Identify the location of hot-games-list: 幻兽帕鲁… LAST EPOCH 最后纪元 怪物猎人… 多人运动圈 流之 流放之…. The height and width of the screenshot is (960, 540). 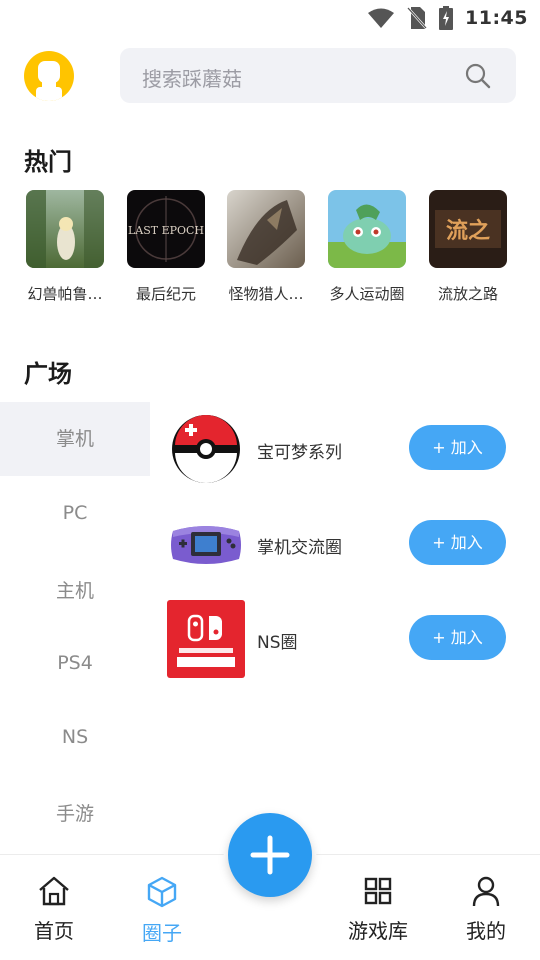
(270, 248).